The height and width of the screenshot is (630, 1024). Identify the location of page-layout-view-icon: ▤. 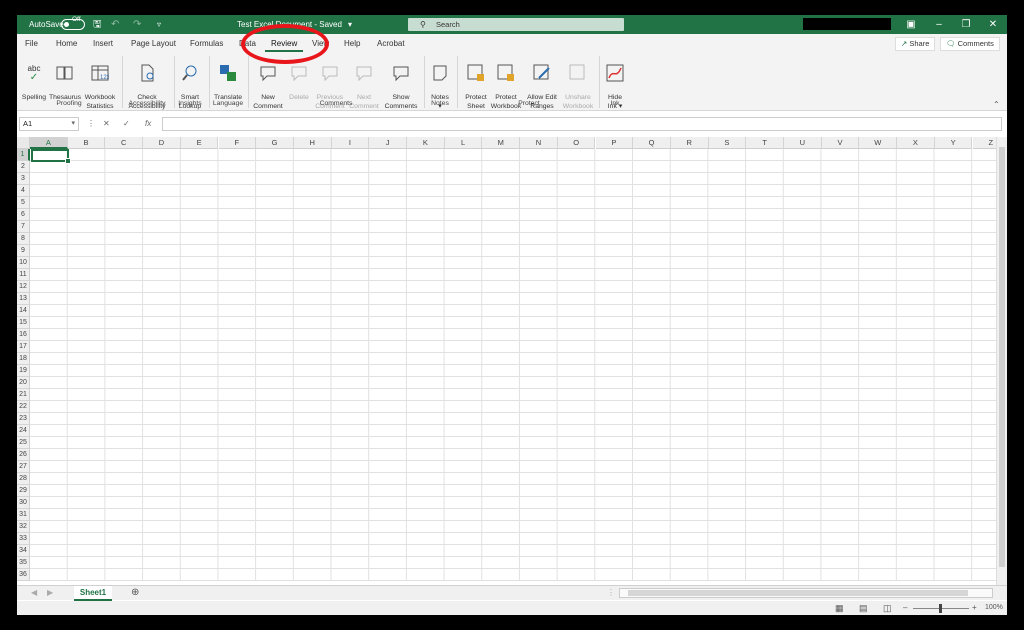
(863, 608).